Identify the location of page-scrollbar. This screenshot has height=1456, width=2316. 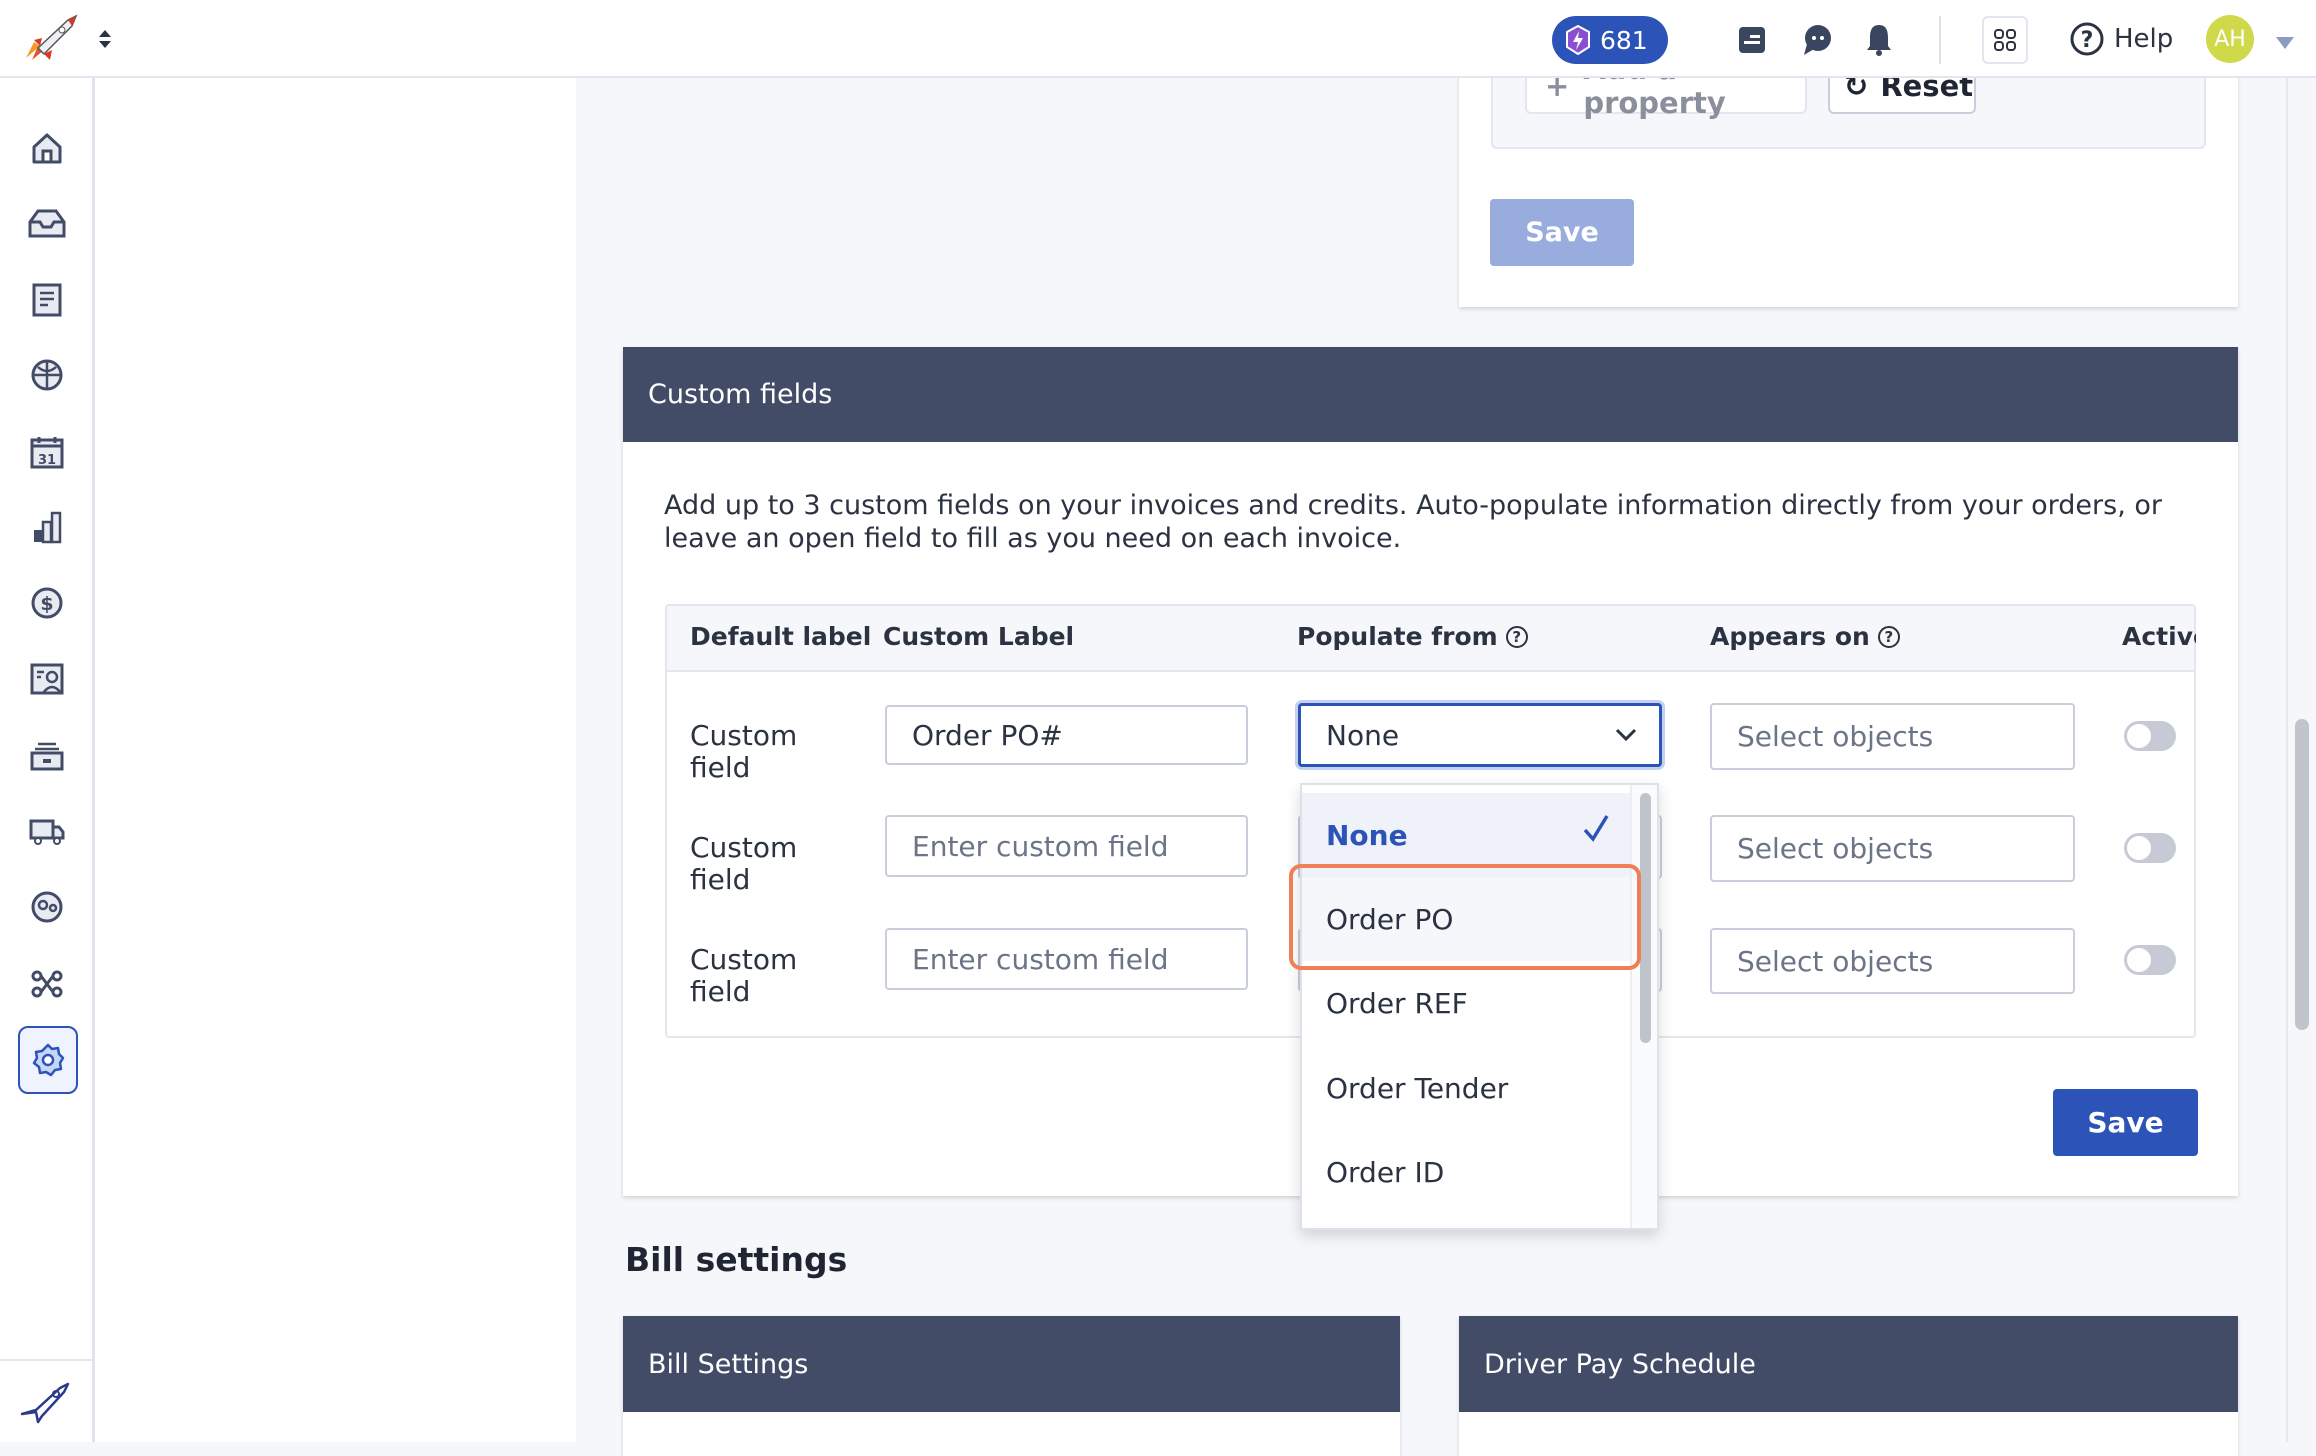
(2301, 760).